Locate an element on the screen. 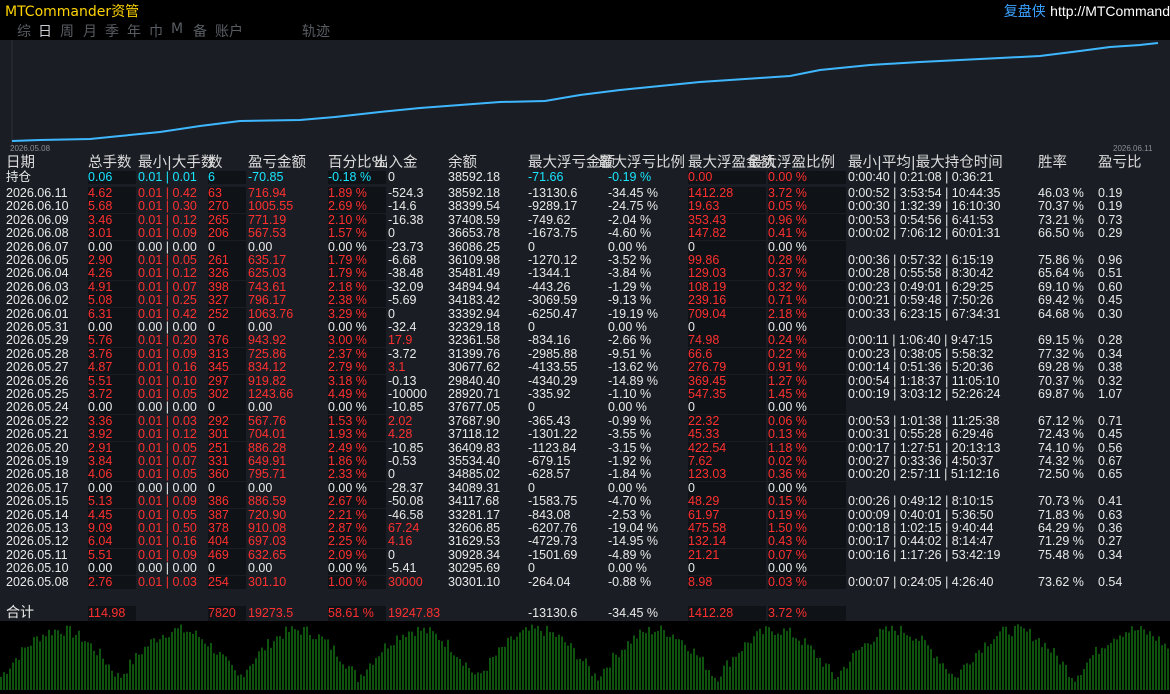 The width and height of the screenshot is (1170, 694). cell-date: 2026.06.03 is located at coordinates (37, 286).